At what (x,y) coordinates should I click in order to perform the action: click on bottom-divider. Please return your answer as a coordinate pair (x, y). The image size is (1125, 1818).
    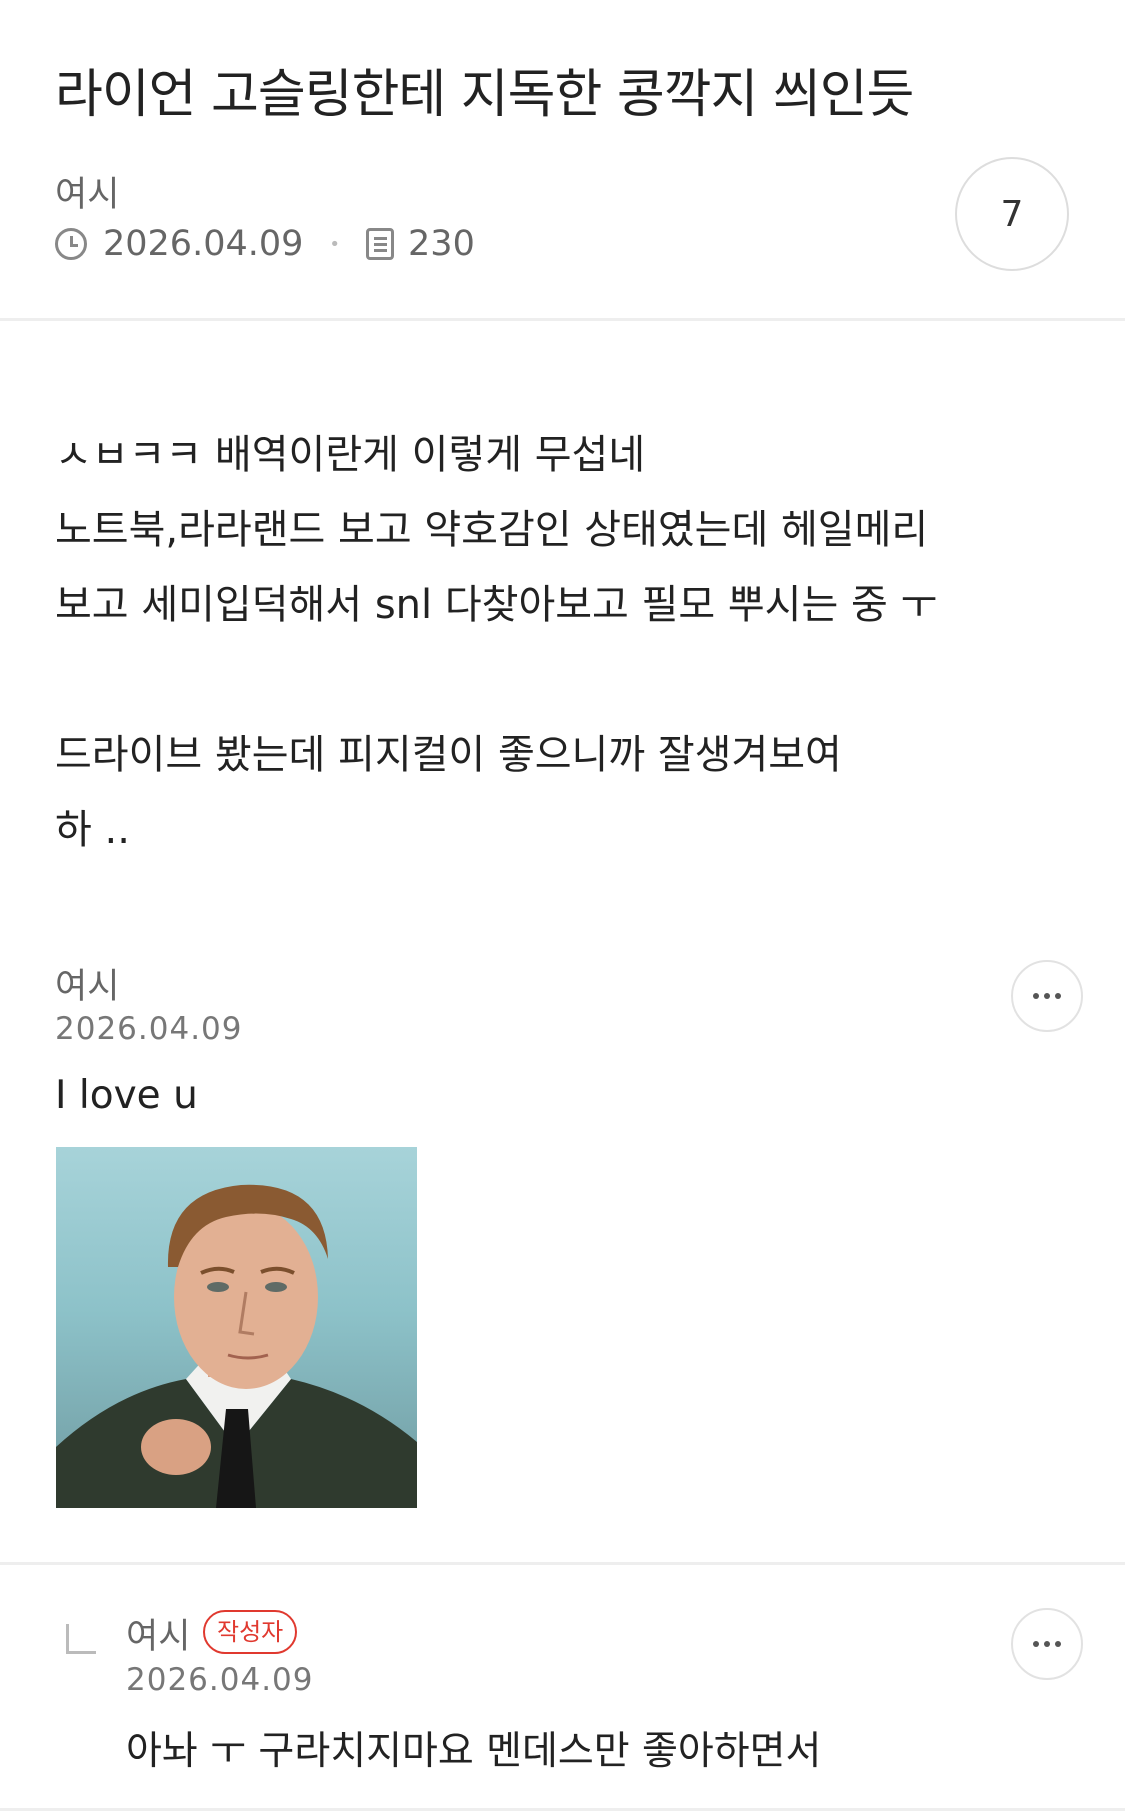
    Looking at the image, I should click on (562, 1809).